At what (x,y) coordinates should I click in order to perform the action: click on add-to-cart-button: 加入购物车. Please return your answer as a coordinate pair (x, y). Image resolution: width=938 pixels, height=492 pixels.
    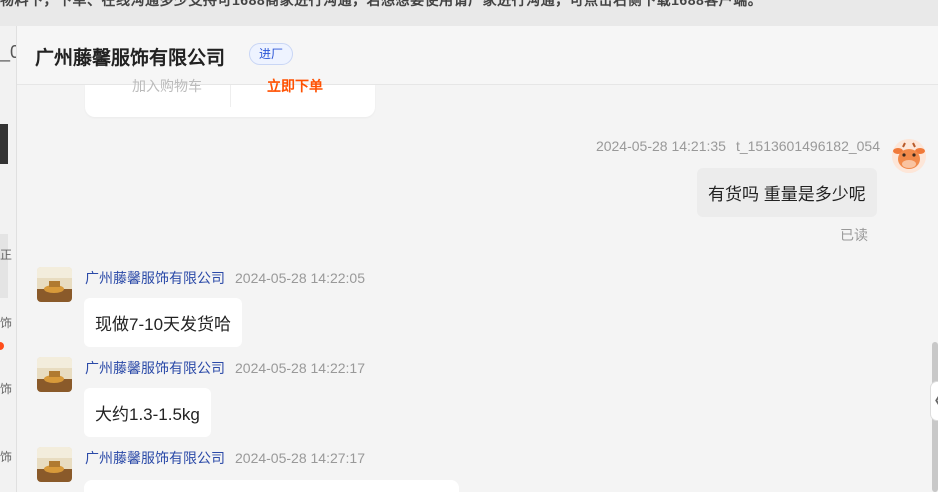
    Looking at the image, I should click on (167, 86).